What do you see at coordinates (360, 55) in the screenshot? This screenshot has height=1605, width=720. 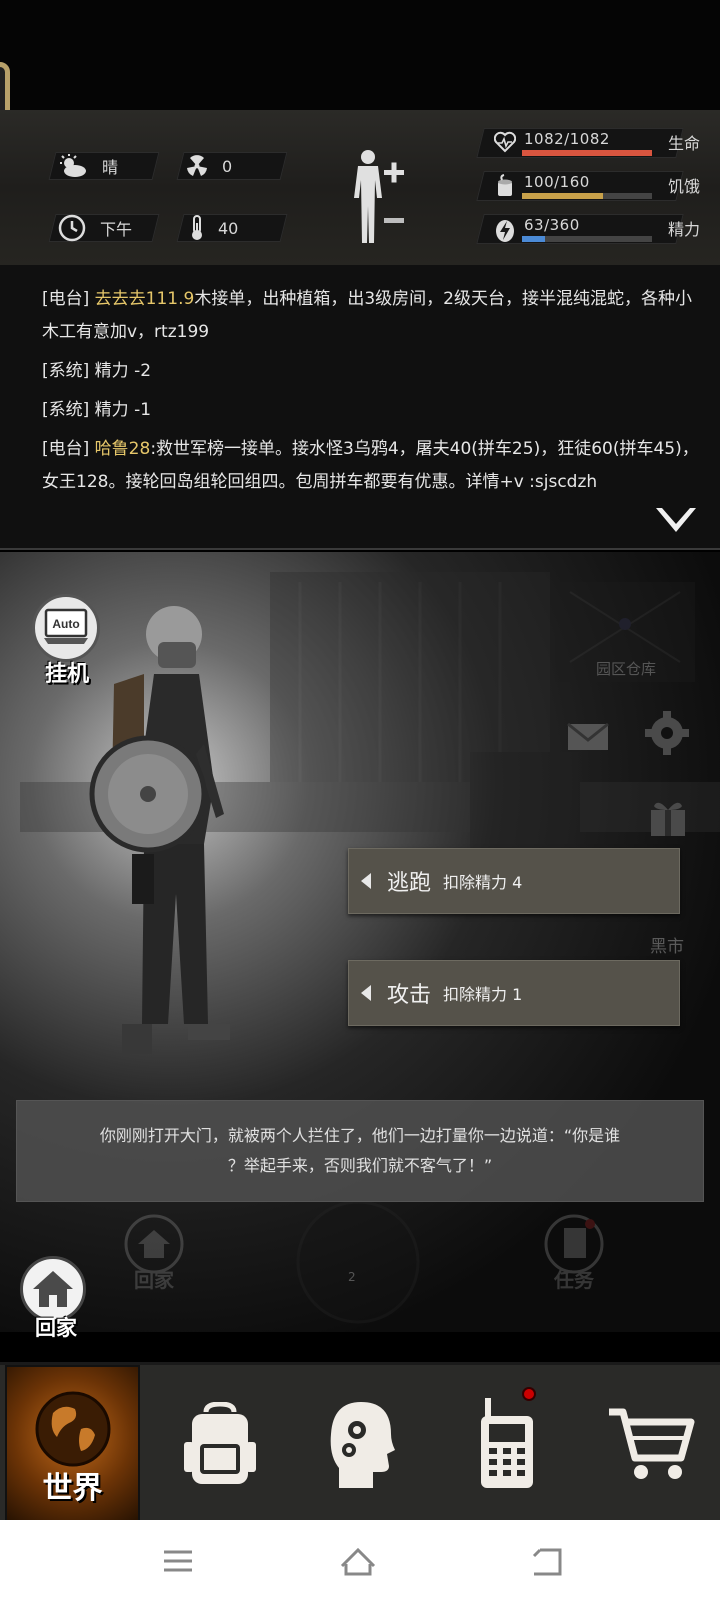 I see `top-blank-area` at bounding box center [360, 55].